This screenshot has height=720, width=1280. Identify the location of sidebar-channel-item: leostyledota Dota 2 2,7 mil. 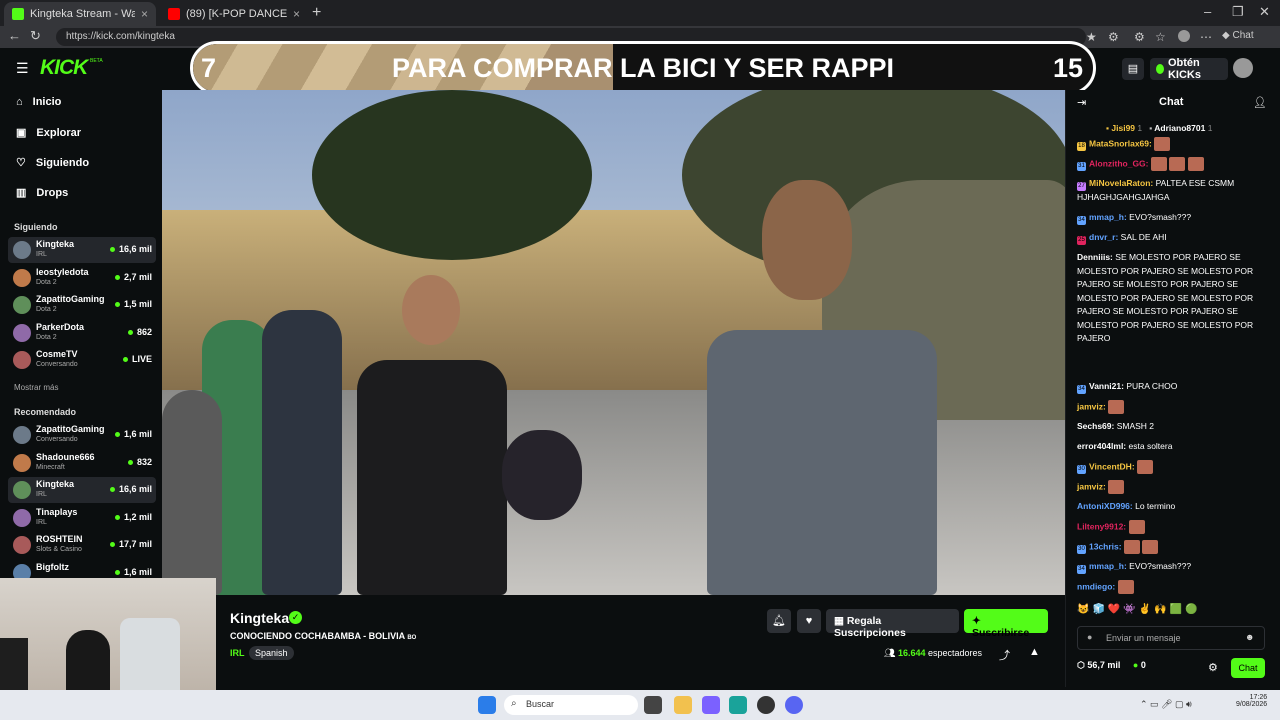
(82, 278).